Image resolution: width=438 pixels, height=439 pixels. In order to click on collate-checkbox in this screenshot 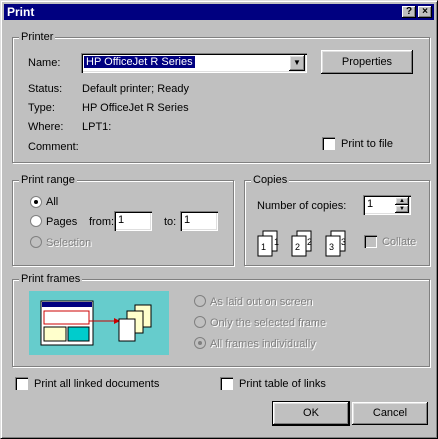, I will do `click(370, 241)`.